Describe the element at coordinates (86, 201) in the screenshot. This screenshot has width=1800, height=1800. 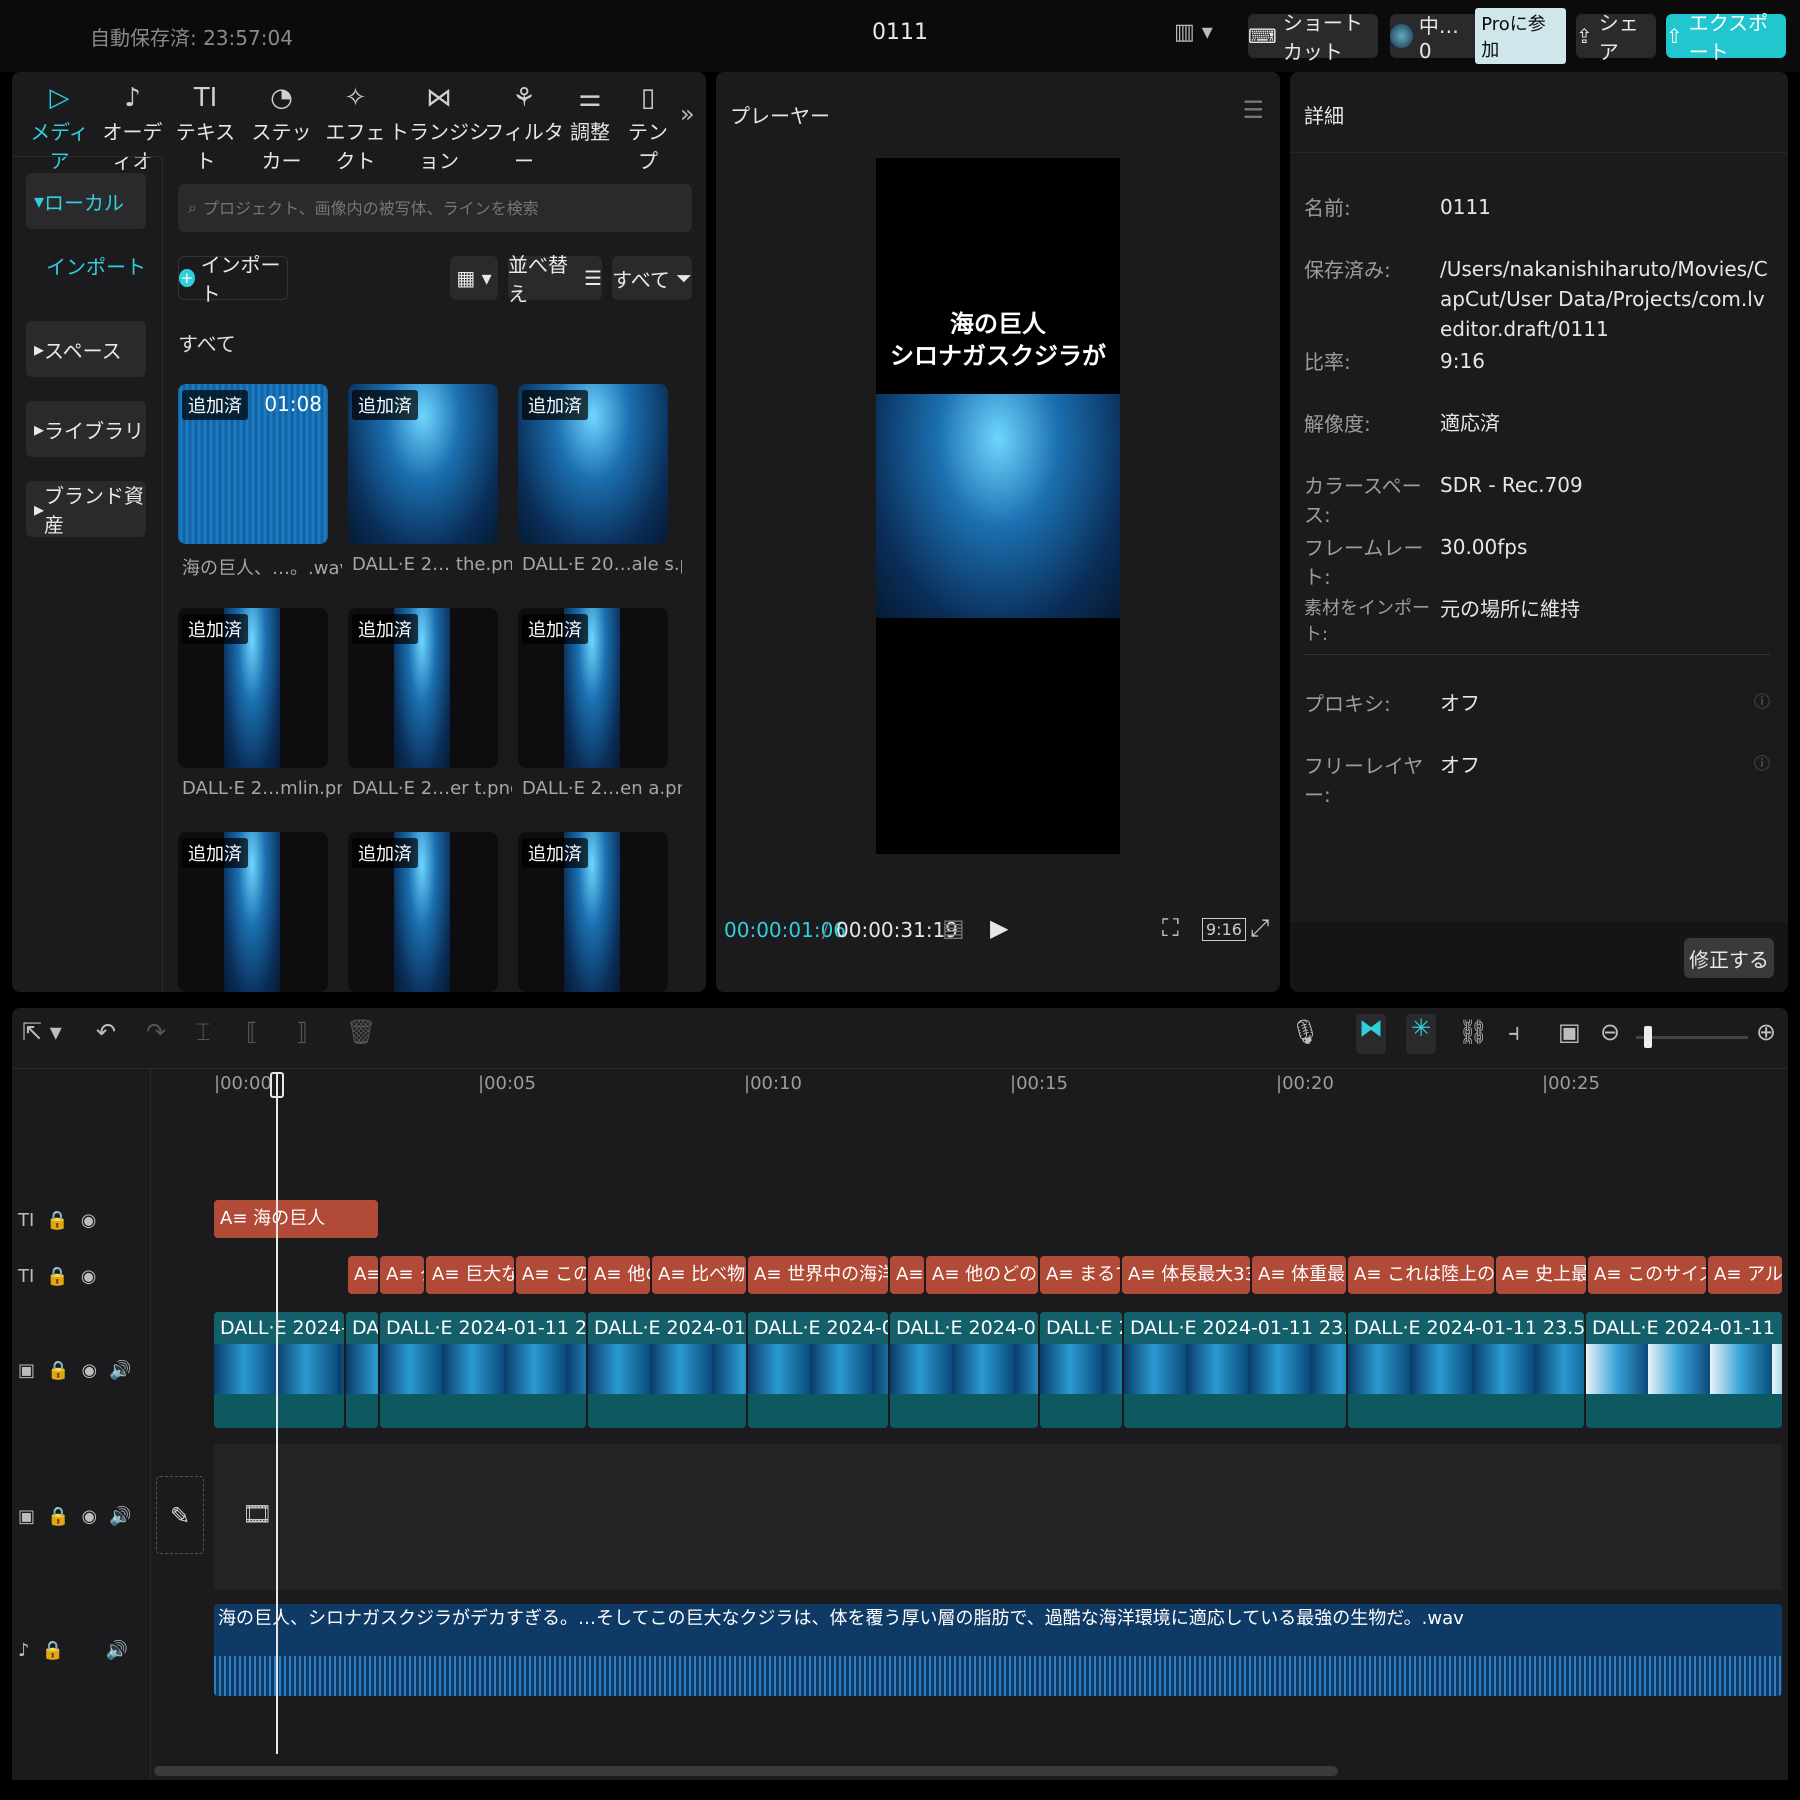
I see `sidebar-item-local: ▾ ローカル` at that location.